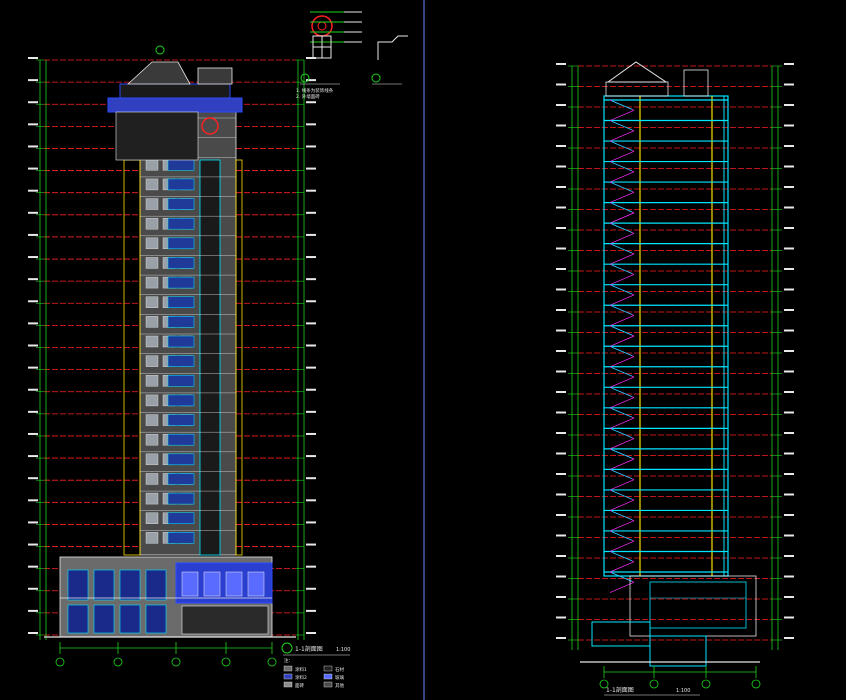 The image size is (846, 700). What do you see at coordinates (301, 669) in the screenshot?
I see `legend-label: 涂料1` at bounding box center [301, 669].